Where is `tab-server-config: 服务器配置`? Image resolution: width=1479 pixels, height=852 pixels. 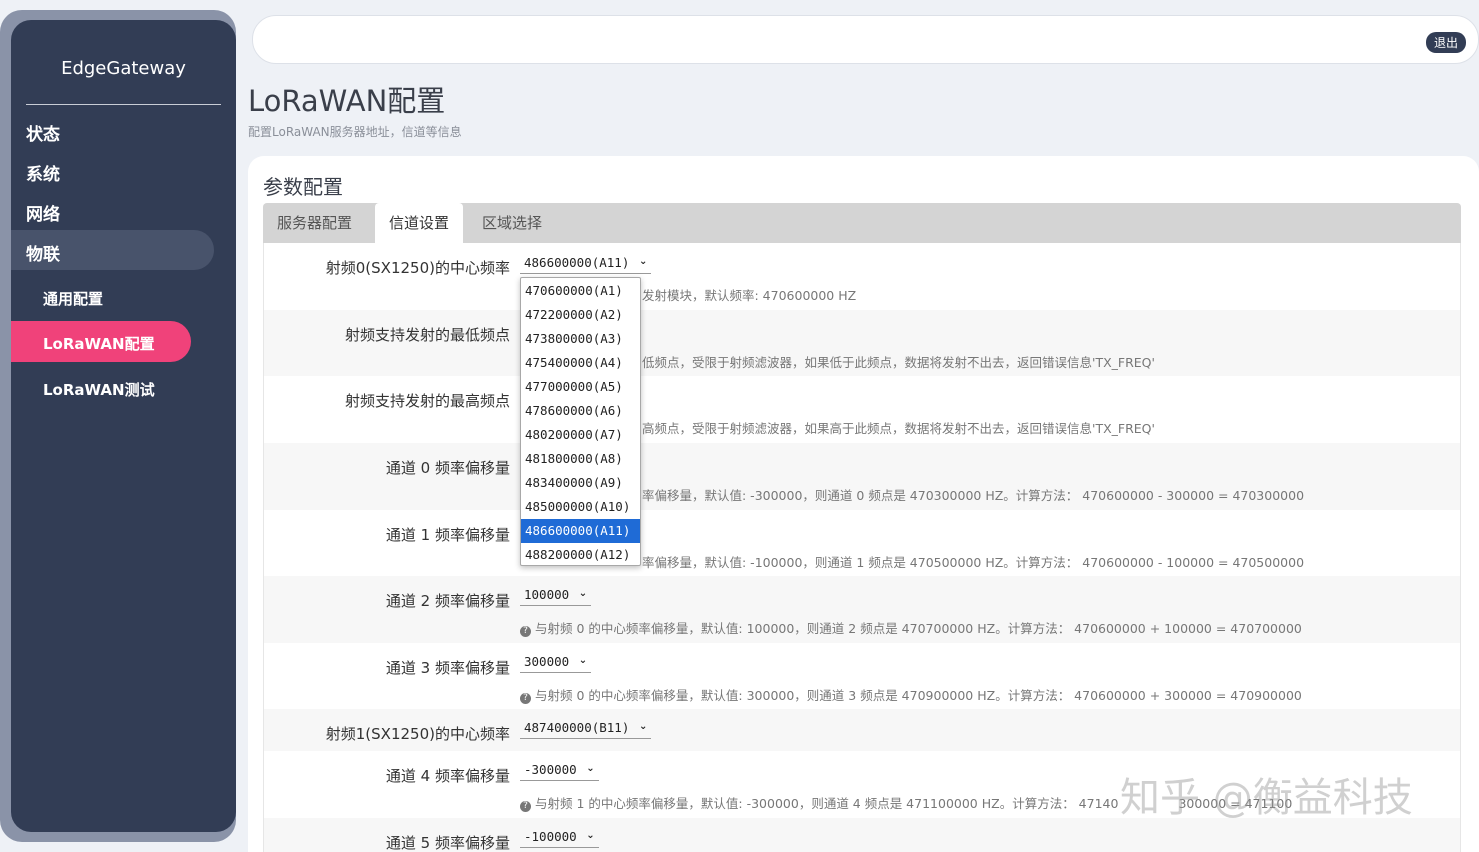 tab-server-config: 服务器配置 is located at coordinates (314, 223).